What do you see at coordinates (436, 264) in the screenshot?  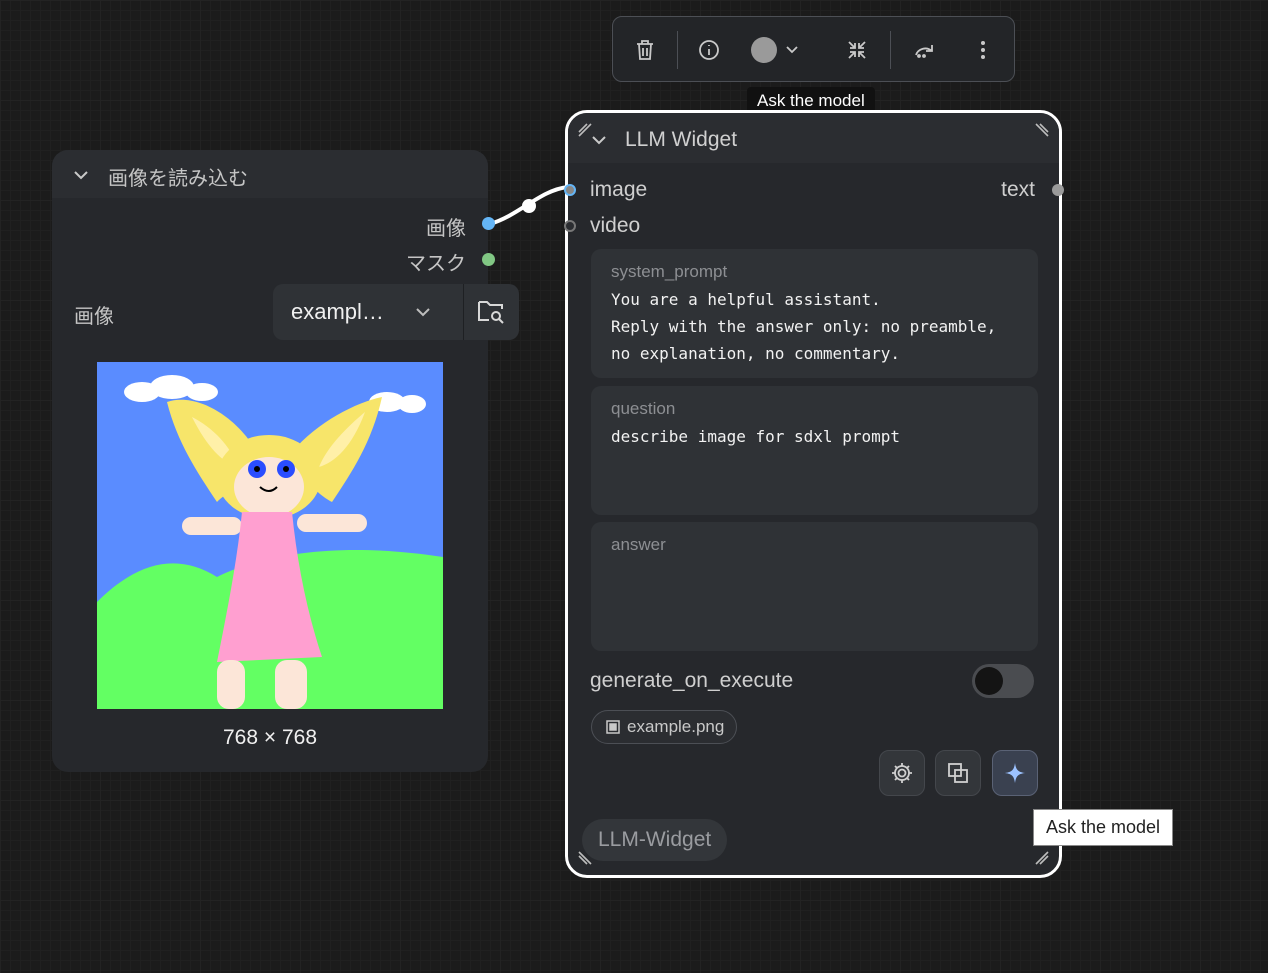 I see `output-label-mask: マスク` at bounding box center [436, 264].